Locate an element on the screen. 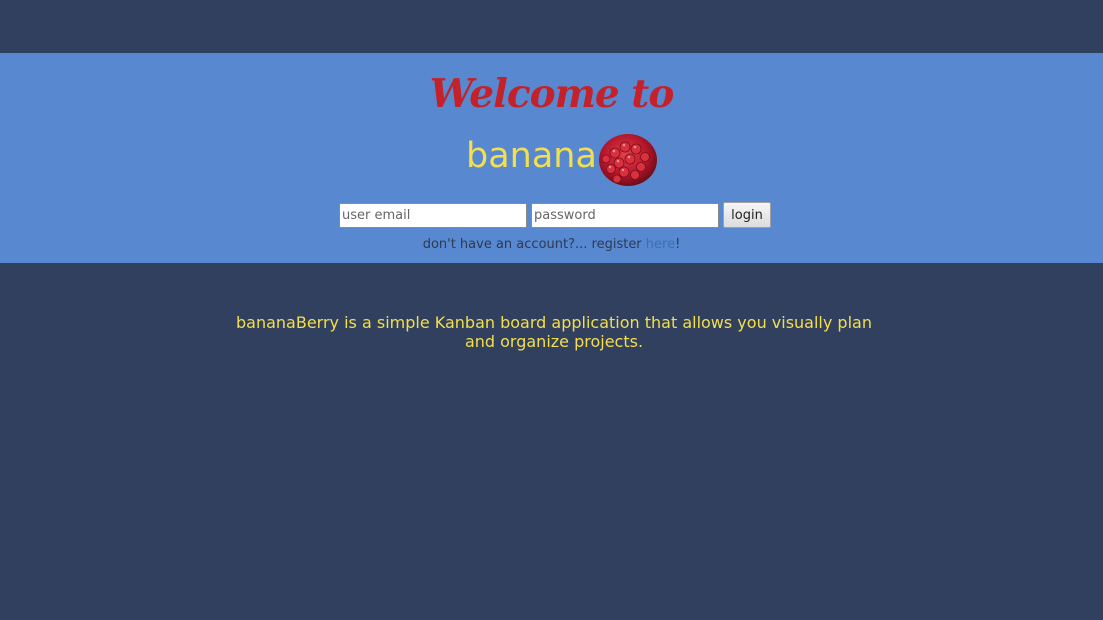 This screenshot has width=1103, height=620. email-field is located at coordinates (433, 215).